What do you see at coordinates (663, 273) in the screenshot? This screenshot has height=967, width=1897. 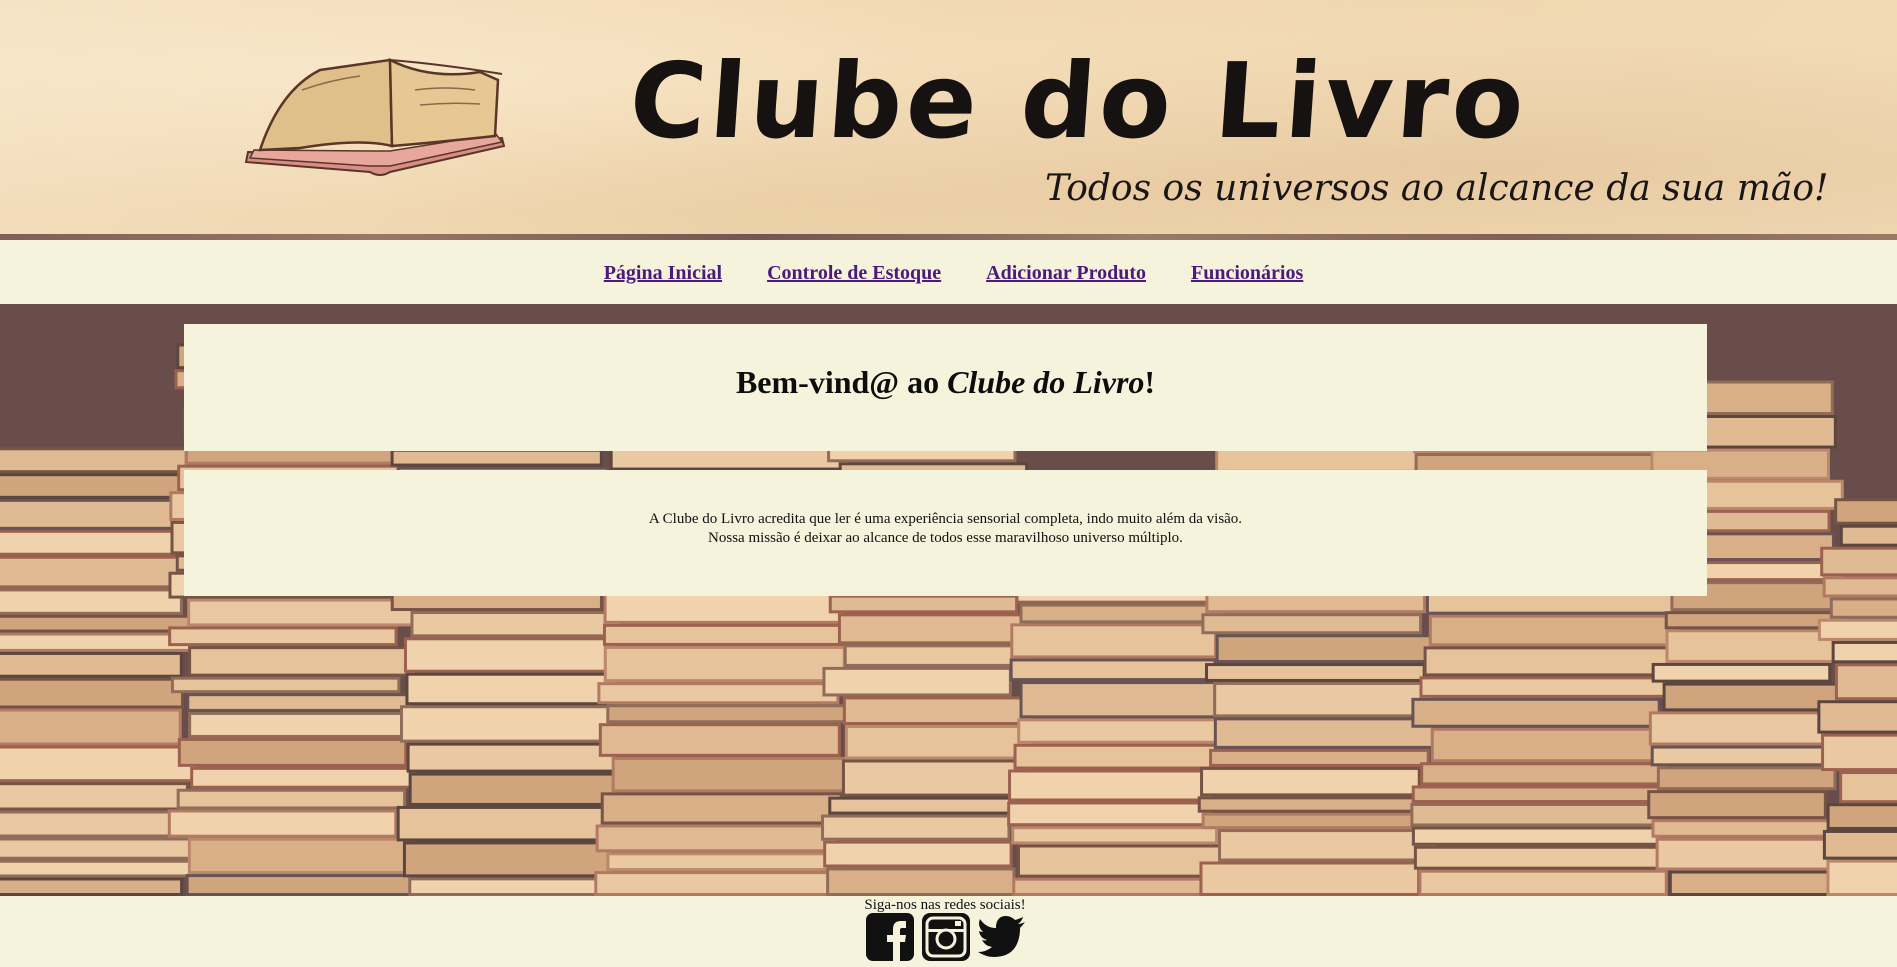 I see `nav-link-home: Página Inicial` at bounding box center [663, 273].